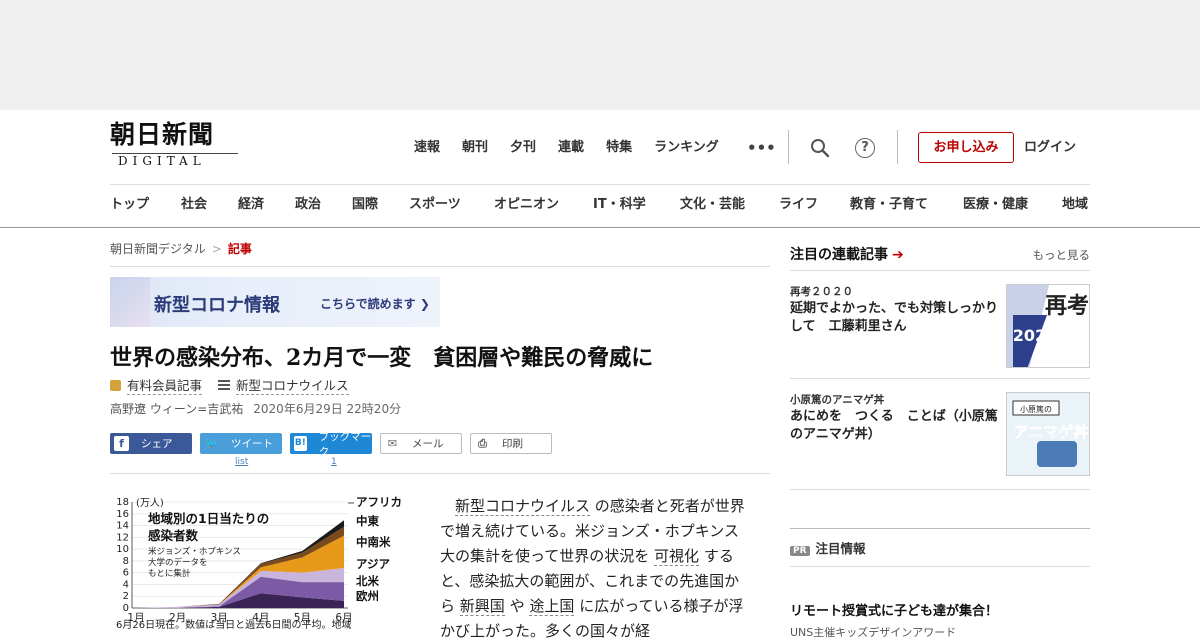 This screenshot has width=1200, height=644. Describe the element at coordinates (194, 551) in the screenshot. I see `chart-subtitle: 米ジョンズ・ホプキンス` at that location.